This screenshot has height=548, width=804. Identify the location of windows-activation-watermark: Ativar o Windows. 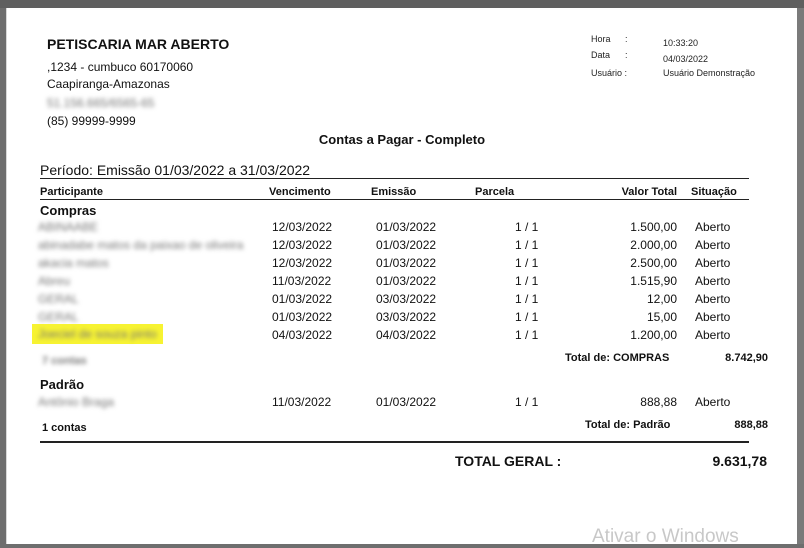
(665, 536).